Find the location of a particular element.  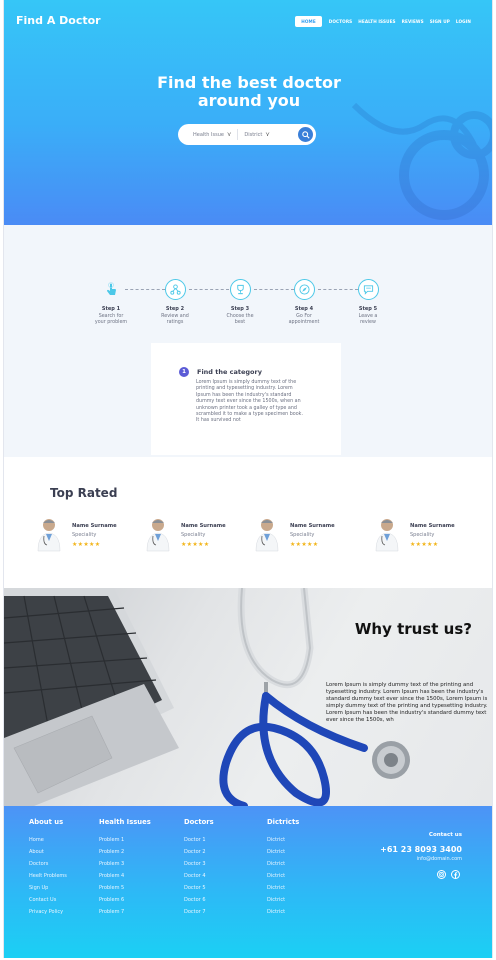

footer-heading: Doctors is located at coordinates (199, 822).